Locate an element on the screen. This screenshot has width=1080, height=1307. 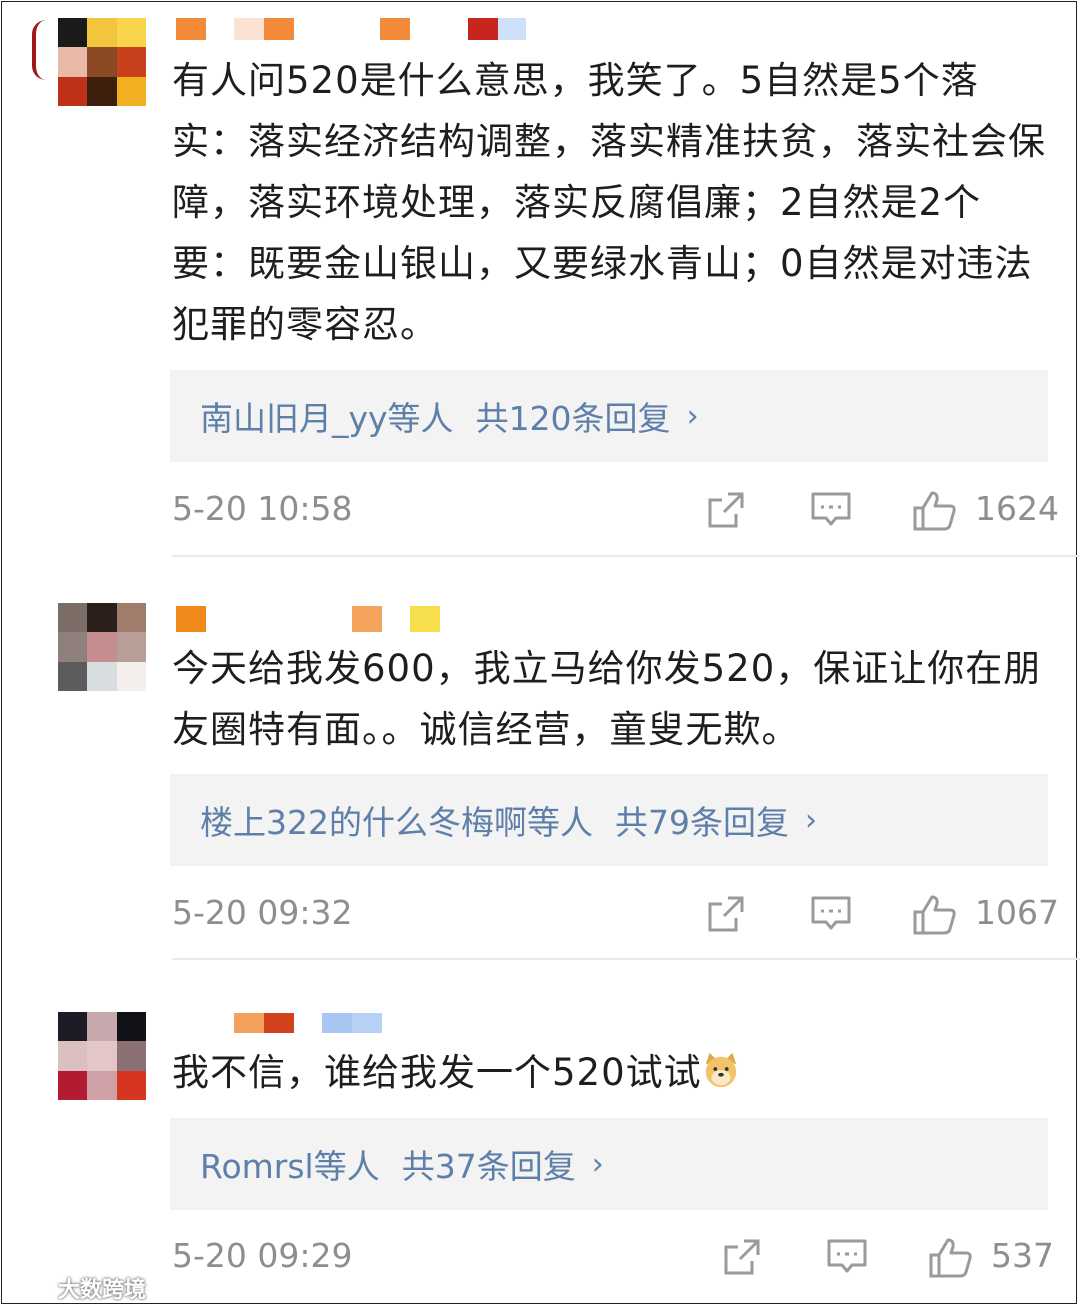
comment-meta: 5-20 09:32 1067 is located at coordinates (540, 913).